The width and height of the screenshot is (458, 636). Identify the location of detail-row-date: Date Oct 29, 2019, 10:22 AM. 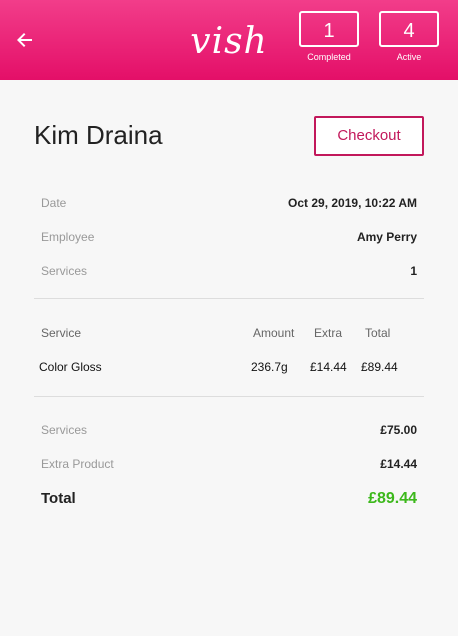
(229, 203).